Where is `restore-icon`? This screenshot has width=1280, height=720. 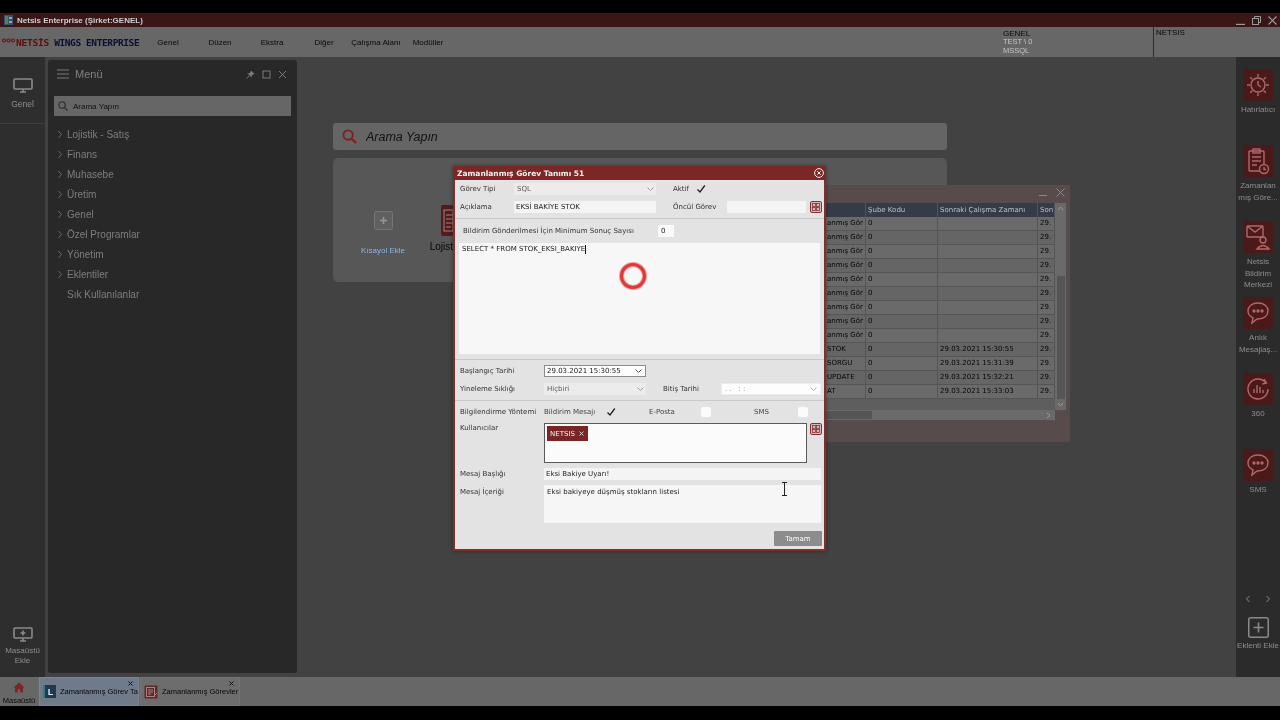
restore-icon is located at coordinates (1256, 20).